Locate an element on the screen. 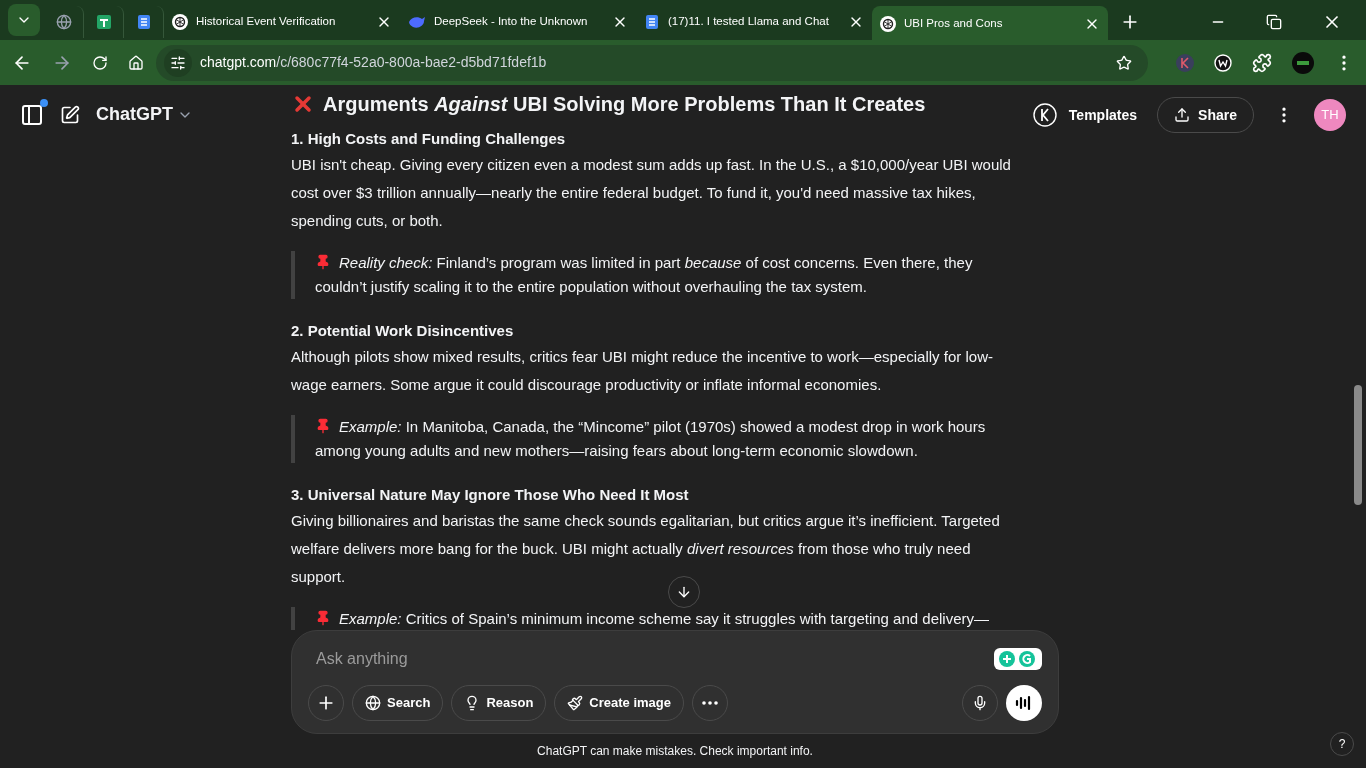  extensions-icon is located at coordinates (1262, 62).